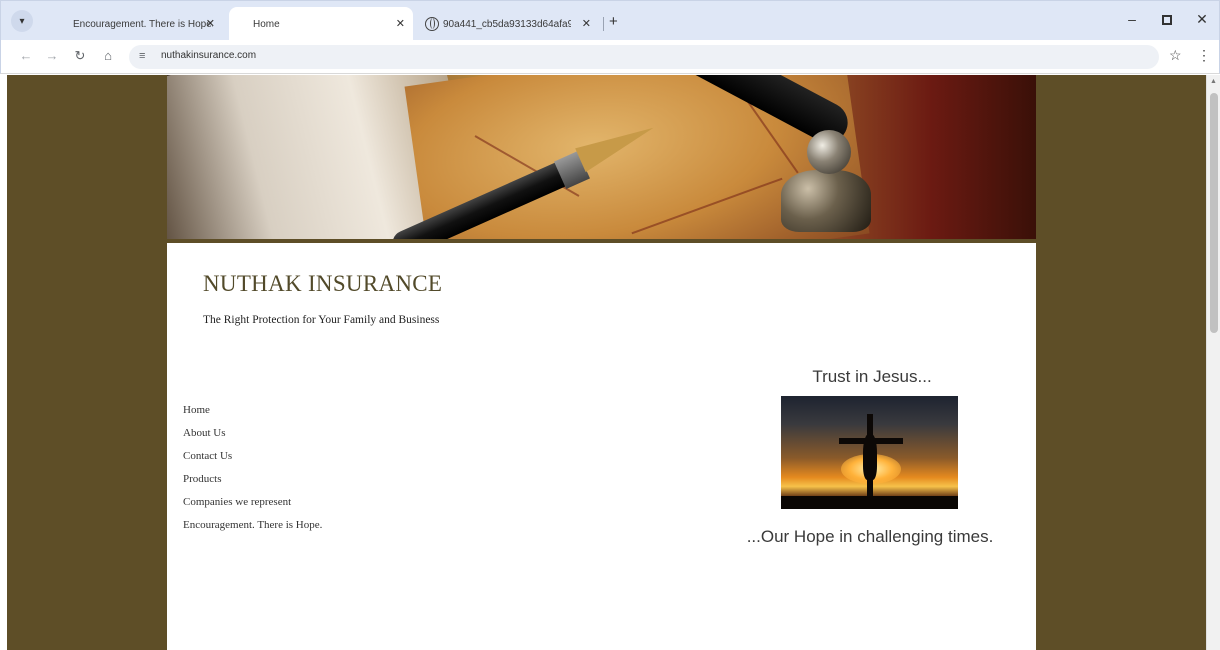  What do you see at coordinates (1214, 213) in the screenshot?
I see `scrollbar-thumb` at bounding box center [1214, 213].